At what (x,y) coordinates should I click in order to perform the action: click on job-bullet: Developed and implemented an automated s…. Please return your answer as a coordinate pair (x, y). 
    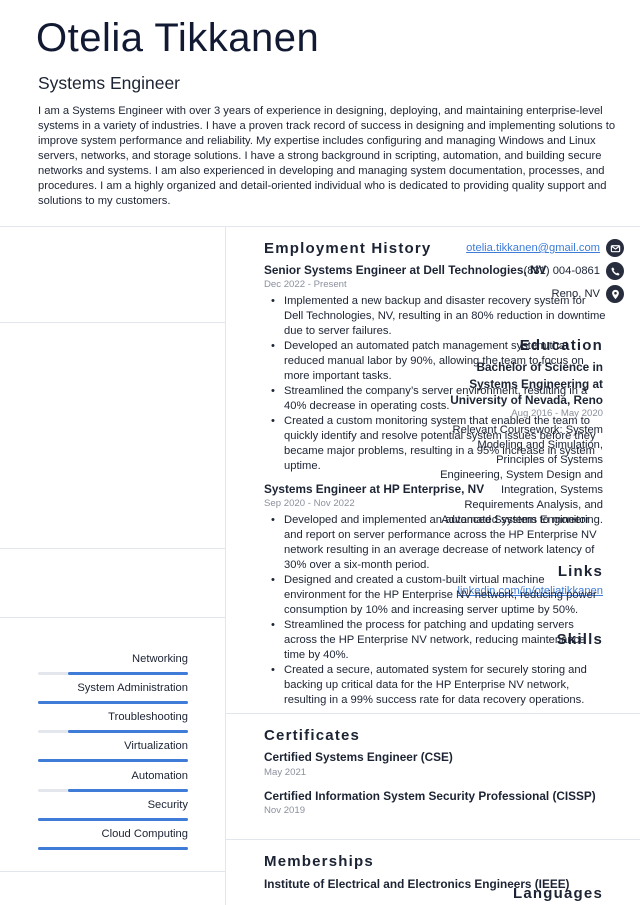
    Looking at the image, I should click on (438, 543).